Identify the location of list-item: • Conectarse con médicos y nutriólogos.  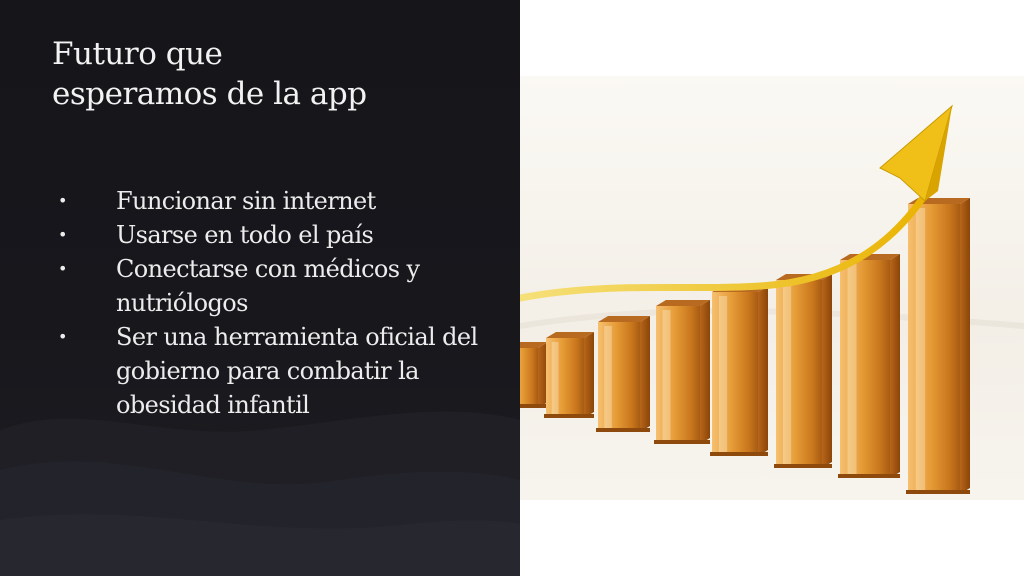
(272, 286).